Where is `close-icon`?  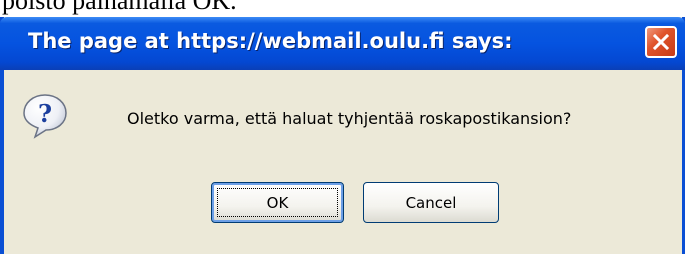 close-icon is located at coordinates (661, 42).